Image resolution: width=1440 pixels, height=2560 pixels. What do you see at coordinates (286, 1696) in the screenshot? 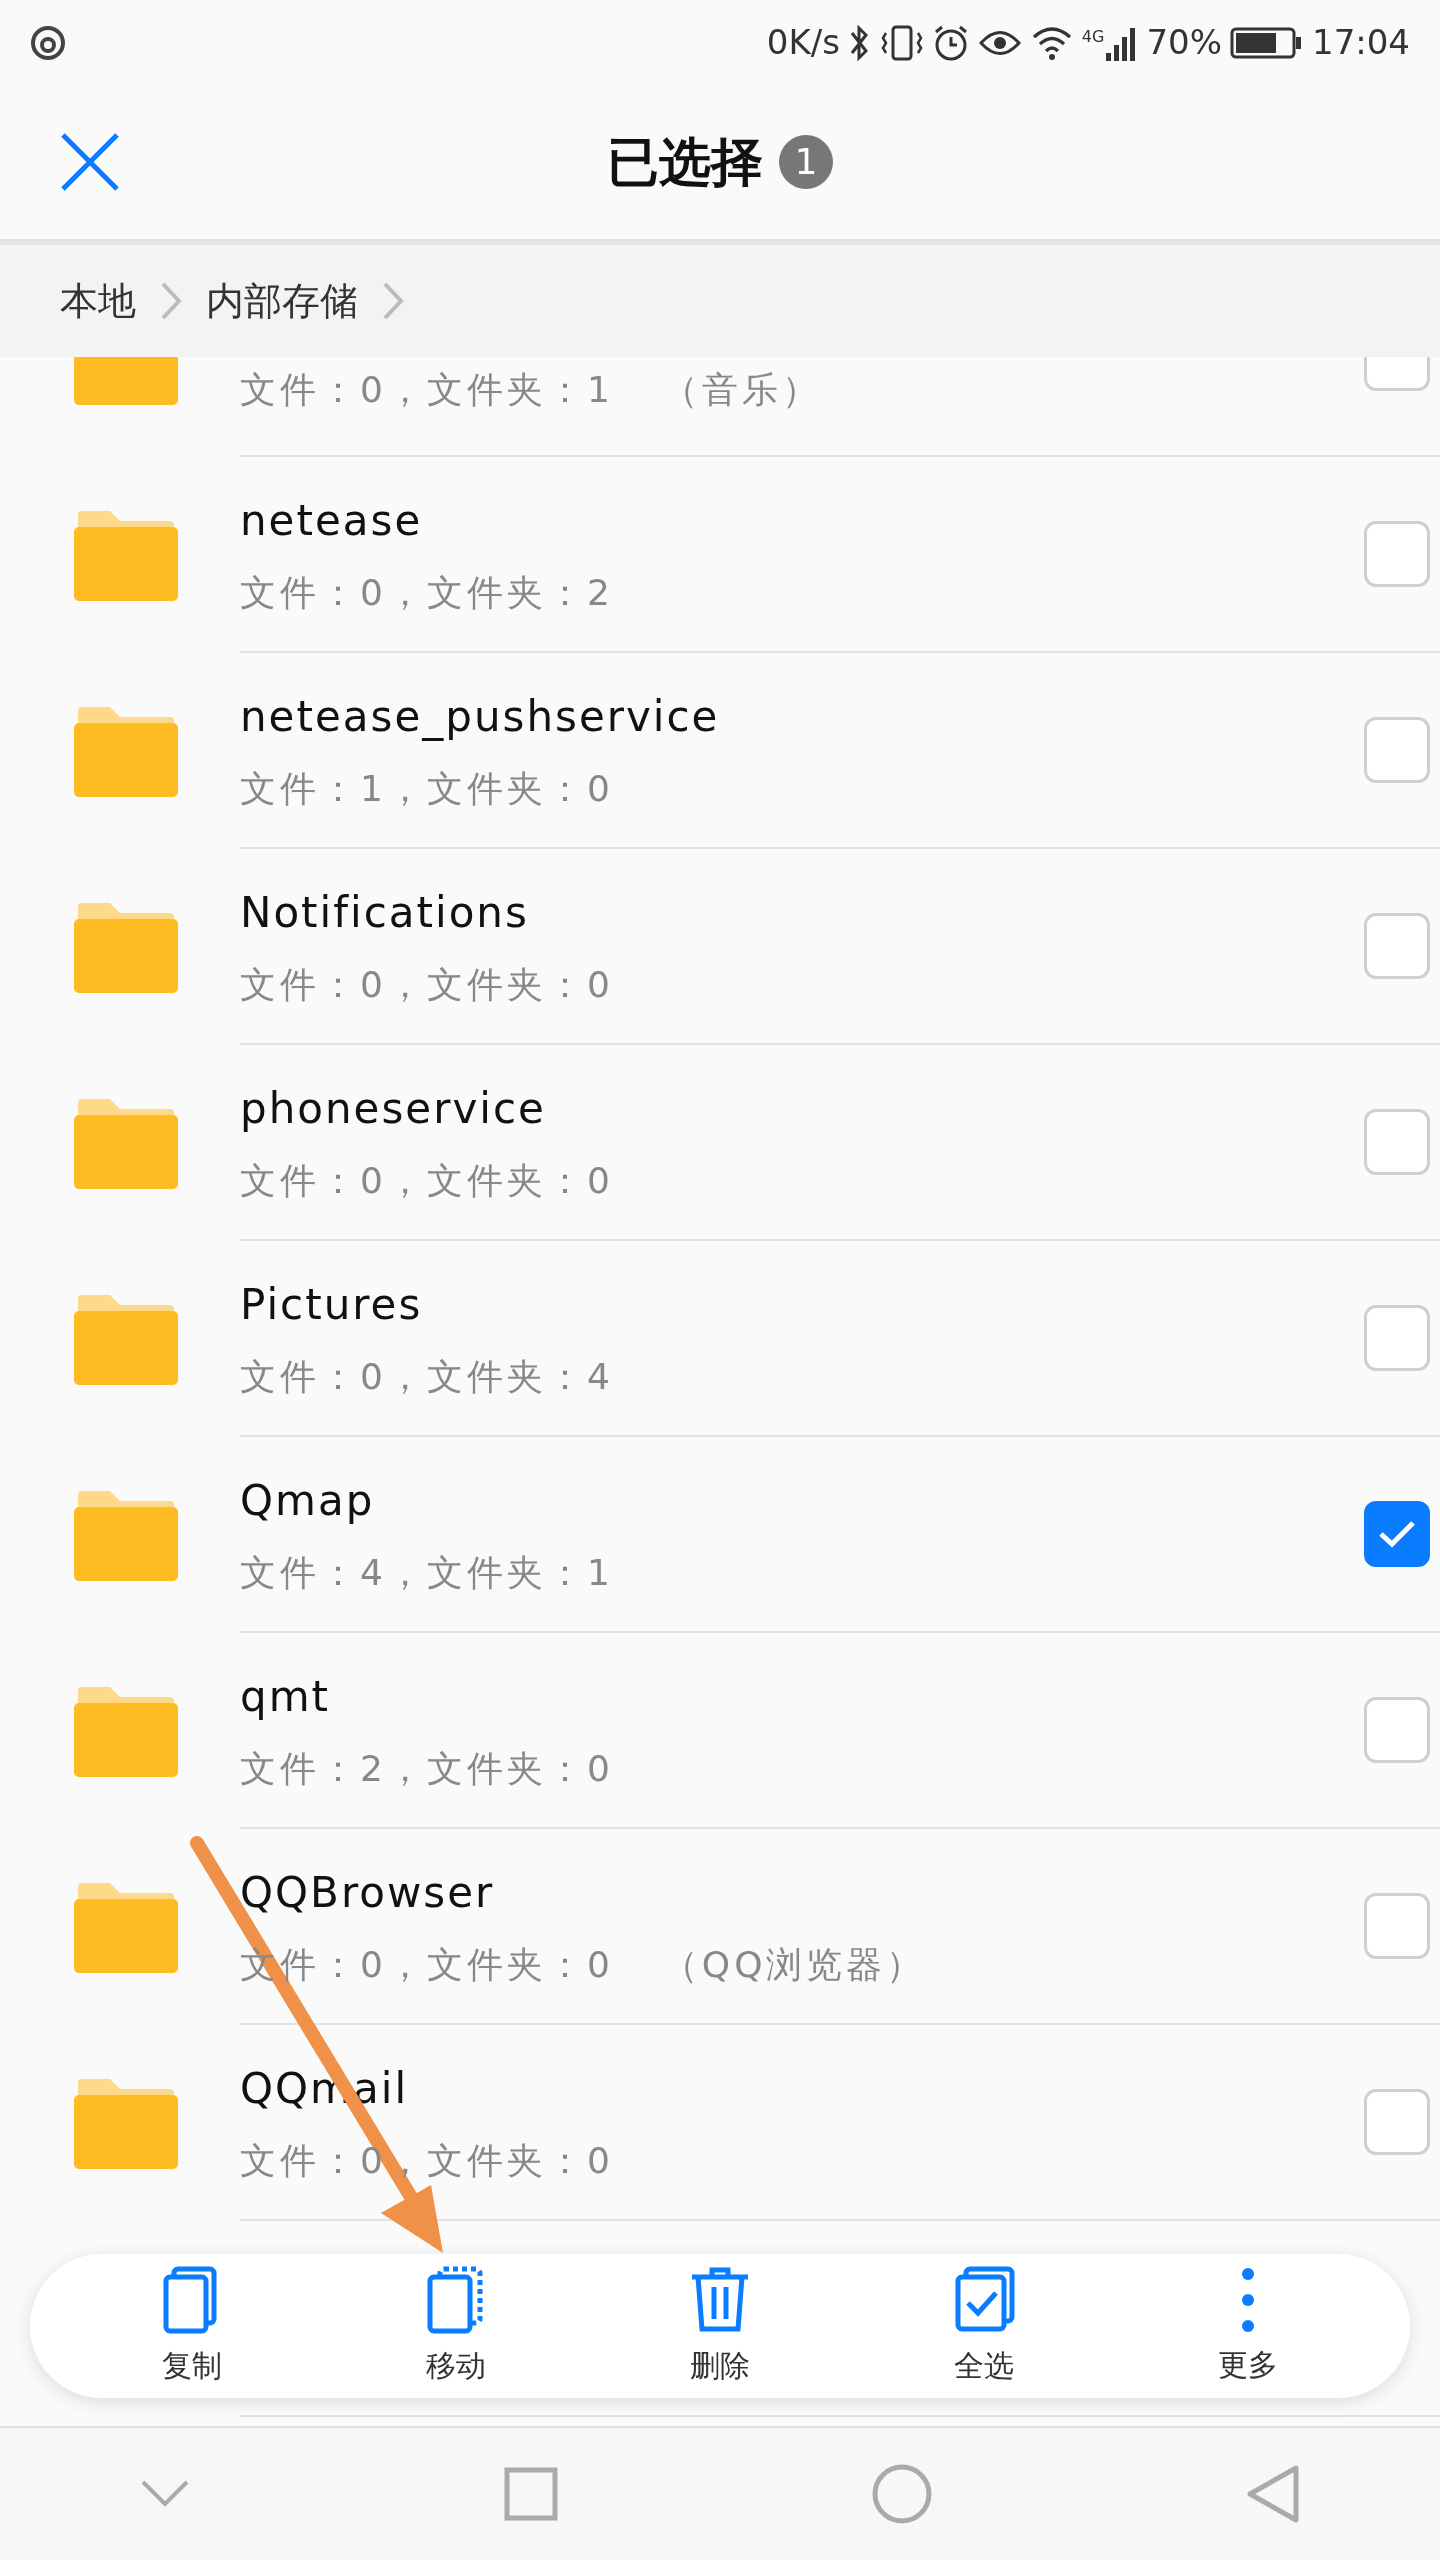
I see `folder-name: qmt` at bounding box center [286, 1696].